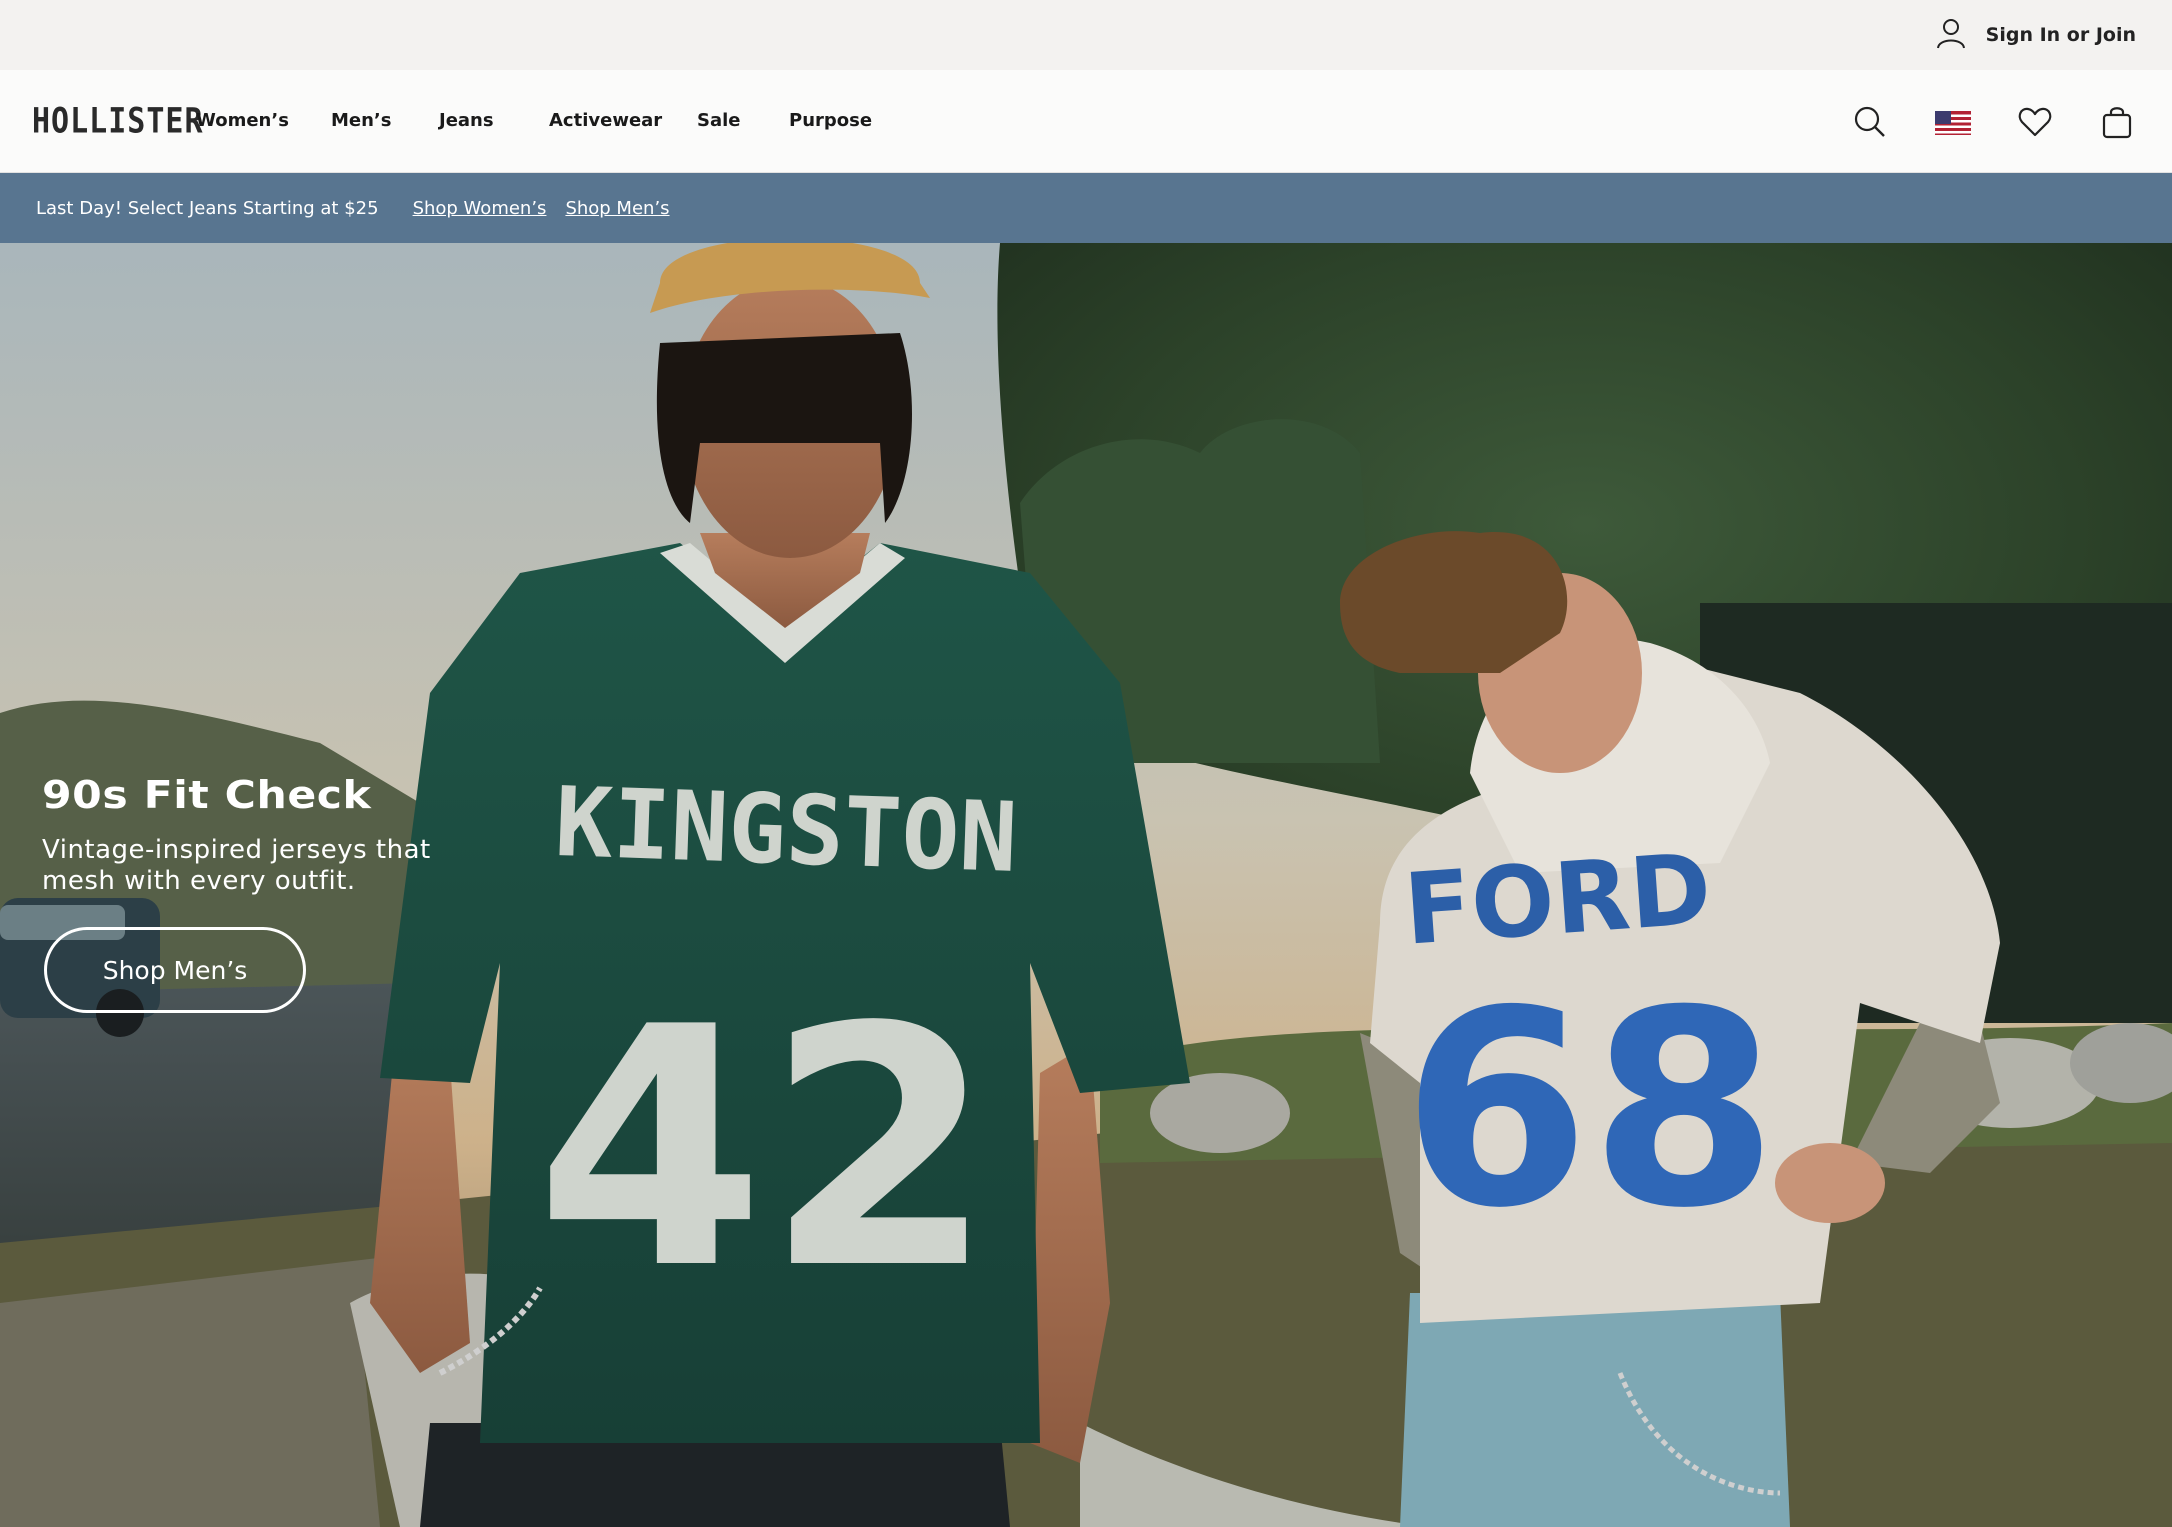 Image resolution: width=2172 pixels, height=1527 pixels. I want to click on svg-text: 42, so click(764, 1149).